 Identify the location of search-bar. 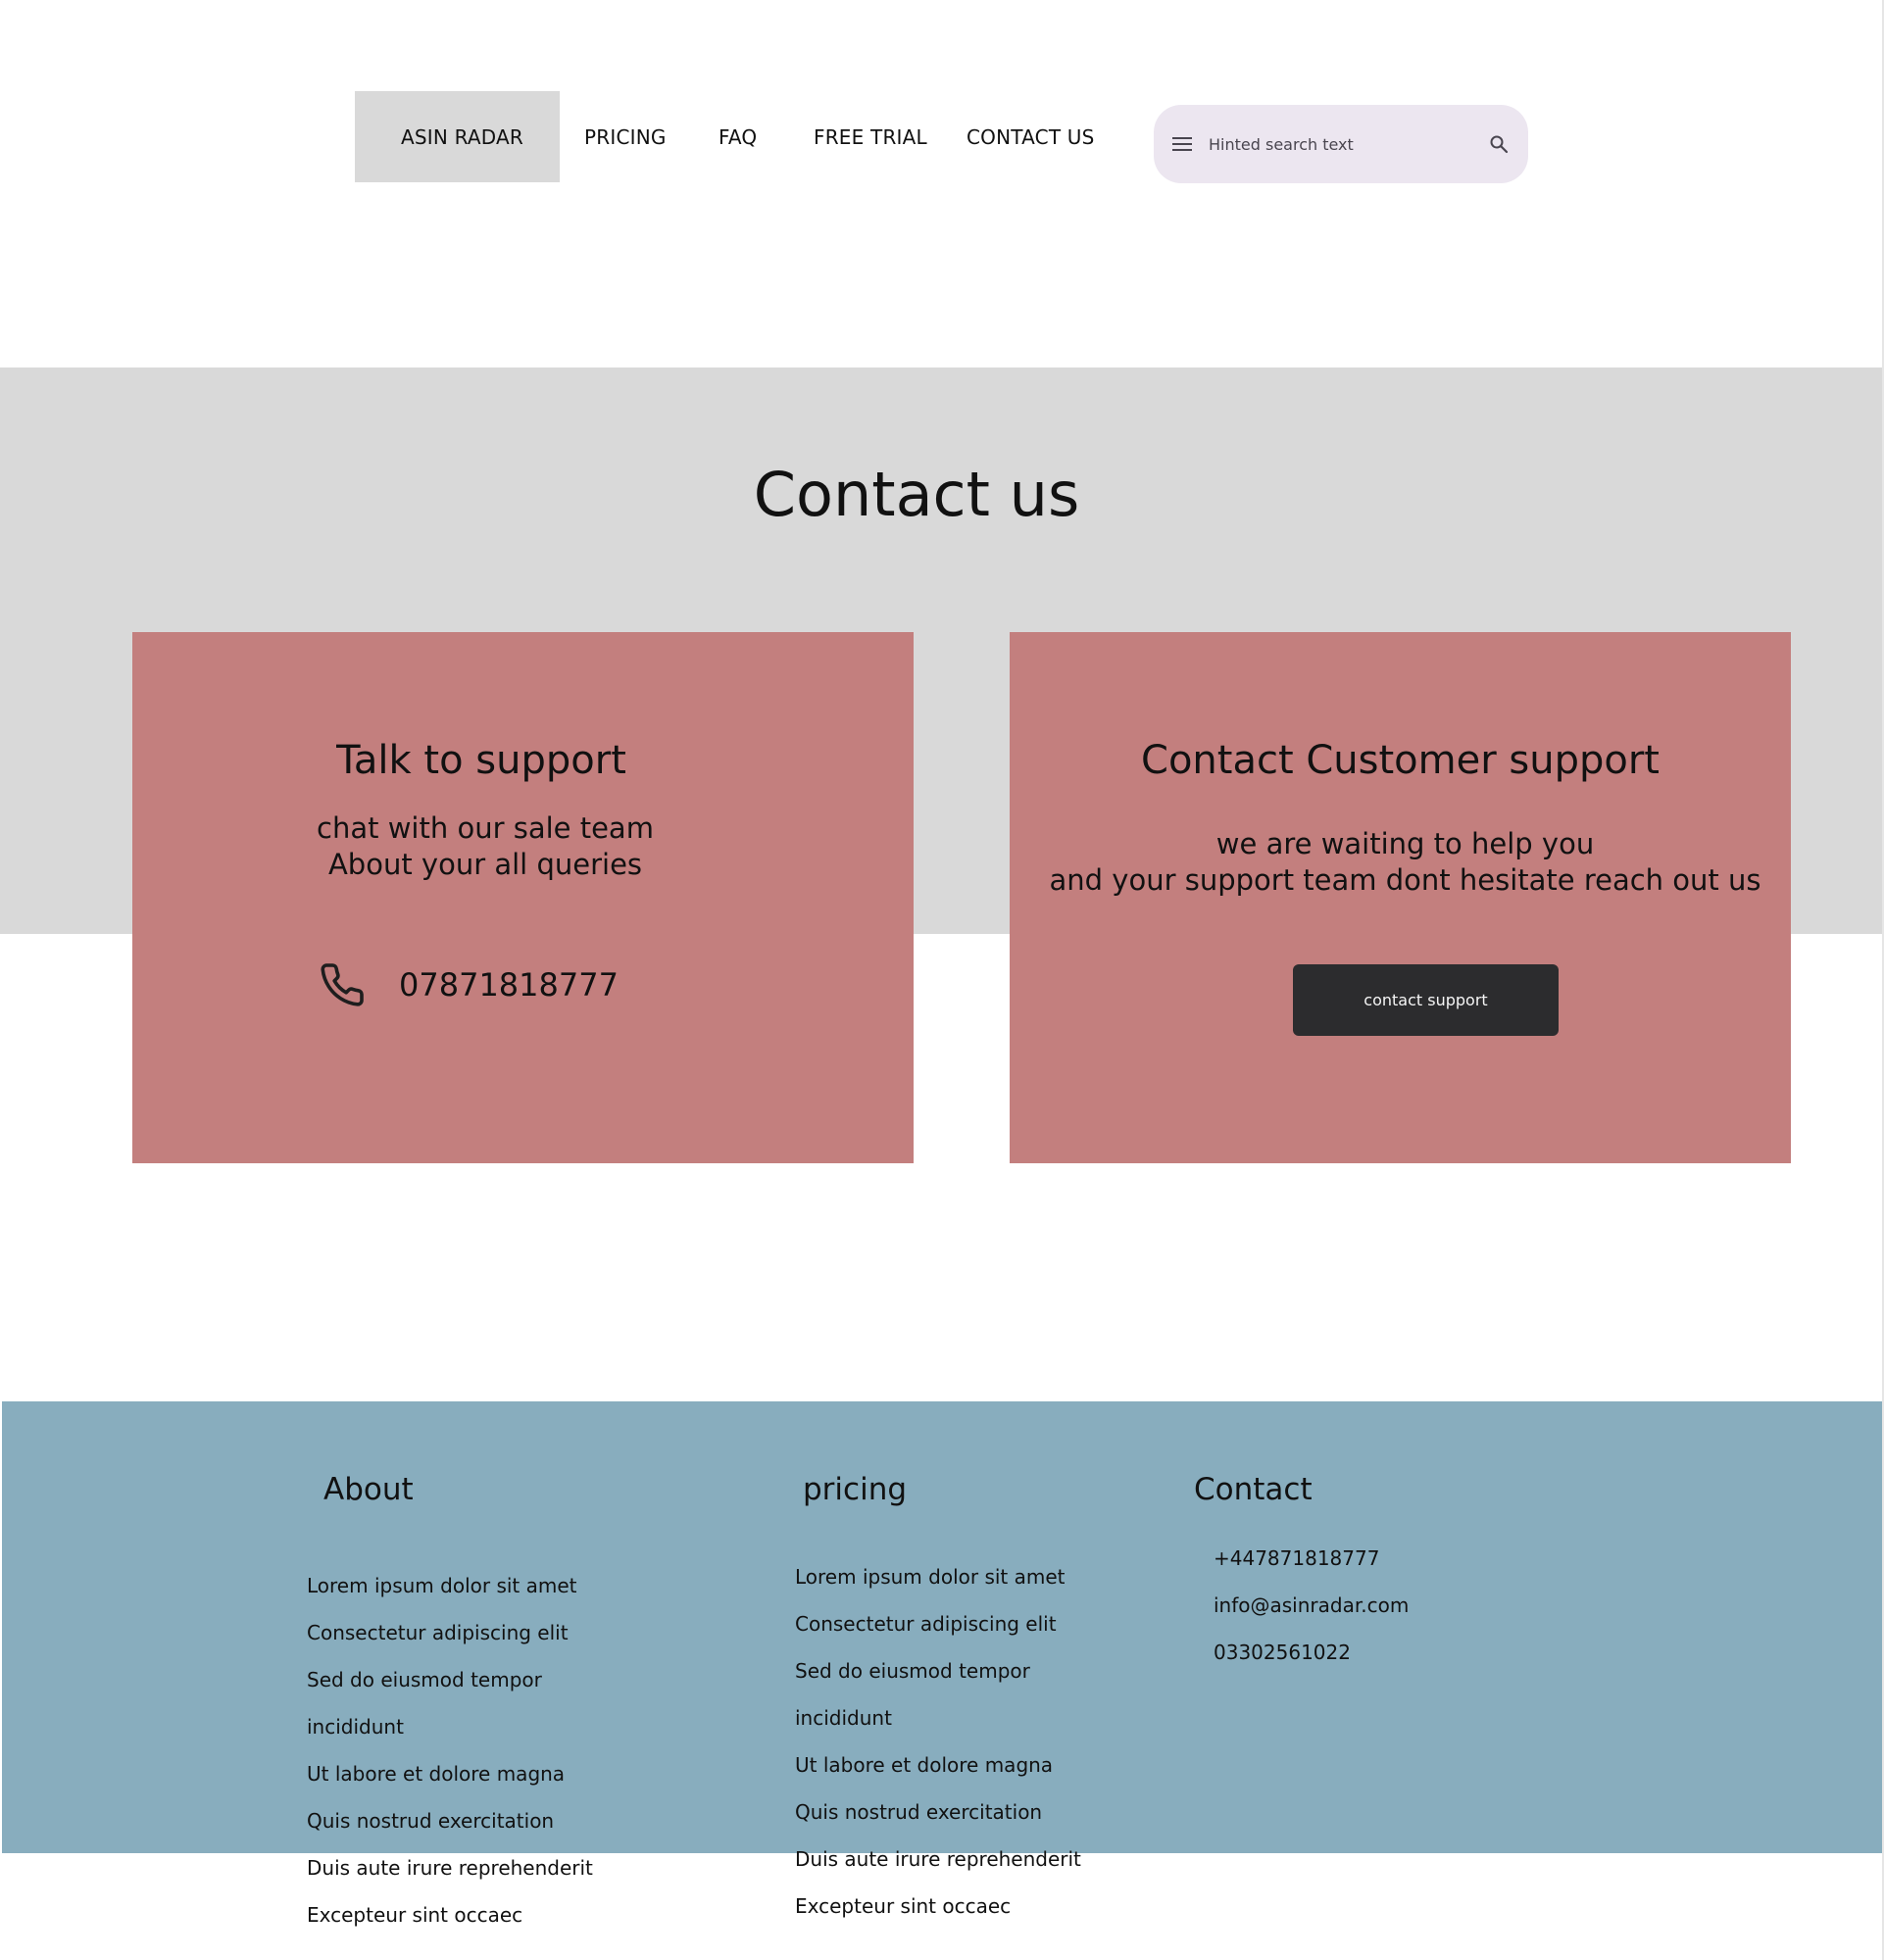
(1341, 144).